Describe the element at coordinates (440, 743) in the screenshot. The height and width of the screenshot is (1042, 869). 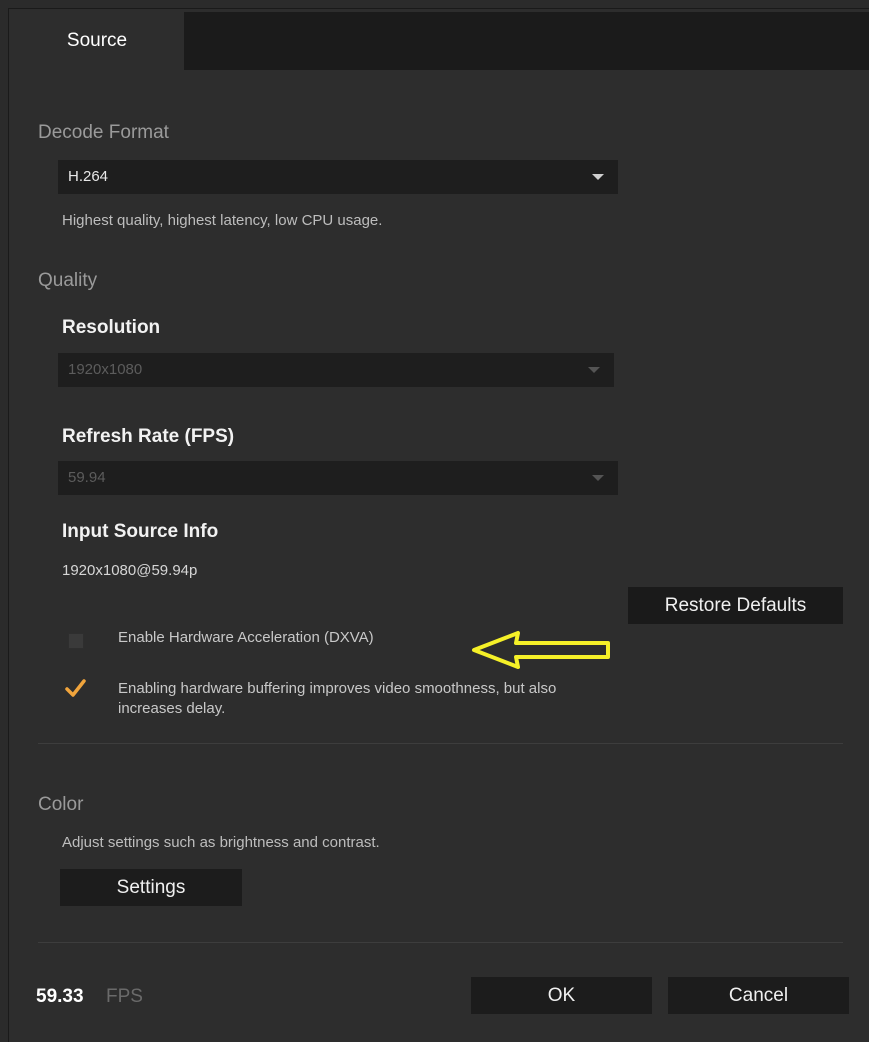
I see `divider` at that location.